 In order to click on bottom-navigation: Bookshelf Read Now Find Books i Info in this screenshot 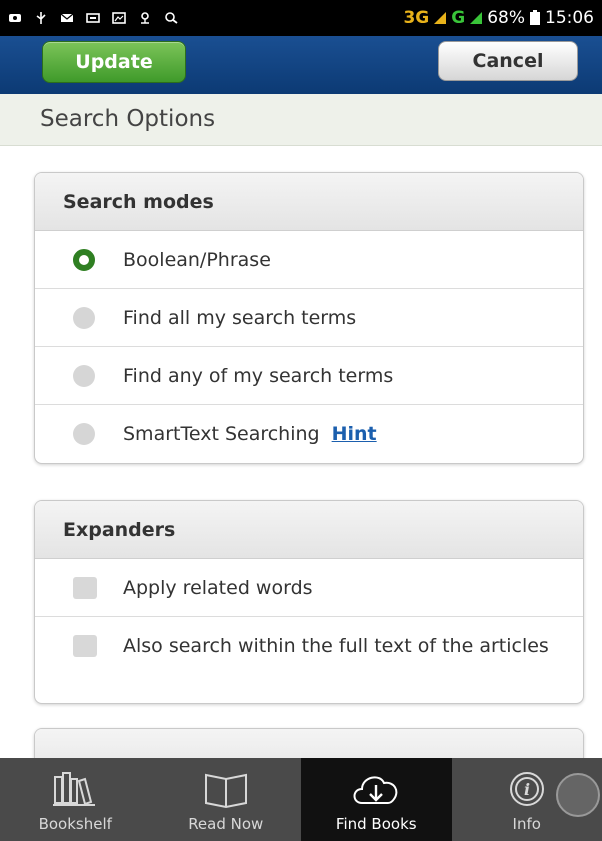, I will do `click(301, 799)`.